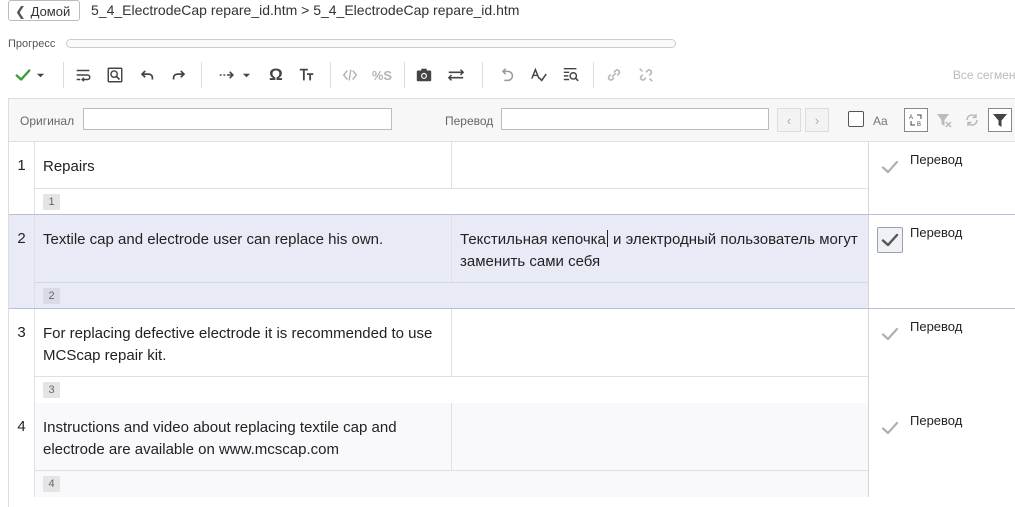 The width and height of the screenshot is (1015, 507). Describe the element at coordinates (20, 11) in the screenshot. I see `chevron-left-icon: ❮` at that location.